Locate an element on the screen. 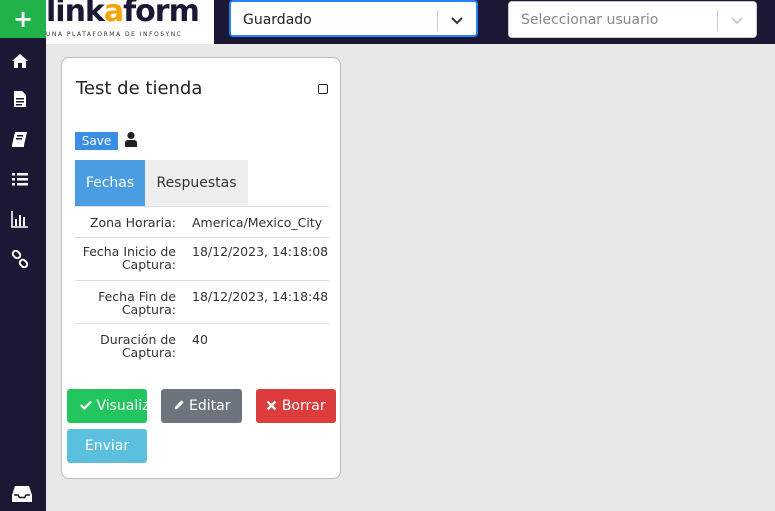 The width and height of the screenshot is (775, 511). book-icon is located at coordinates (21, 140).